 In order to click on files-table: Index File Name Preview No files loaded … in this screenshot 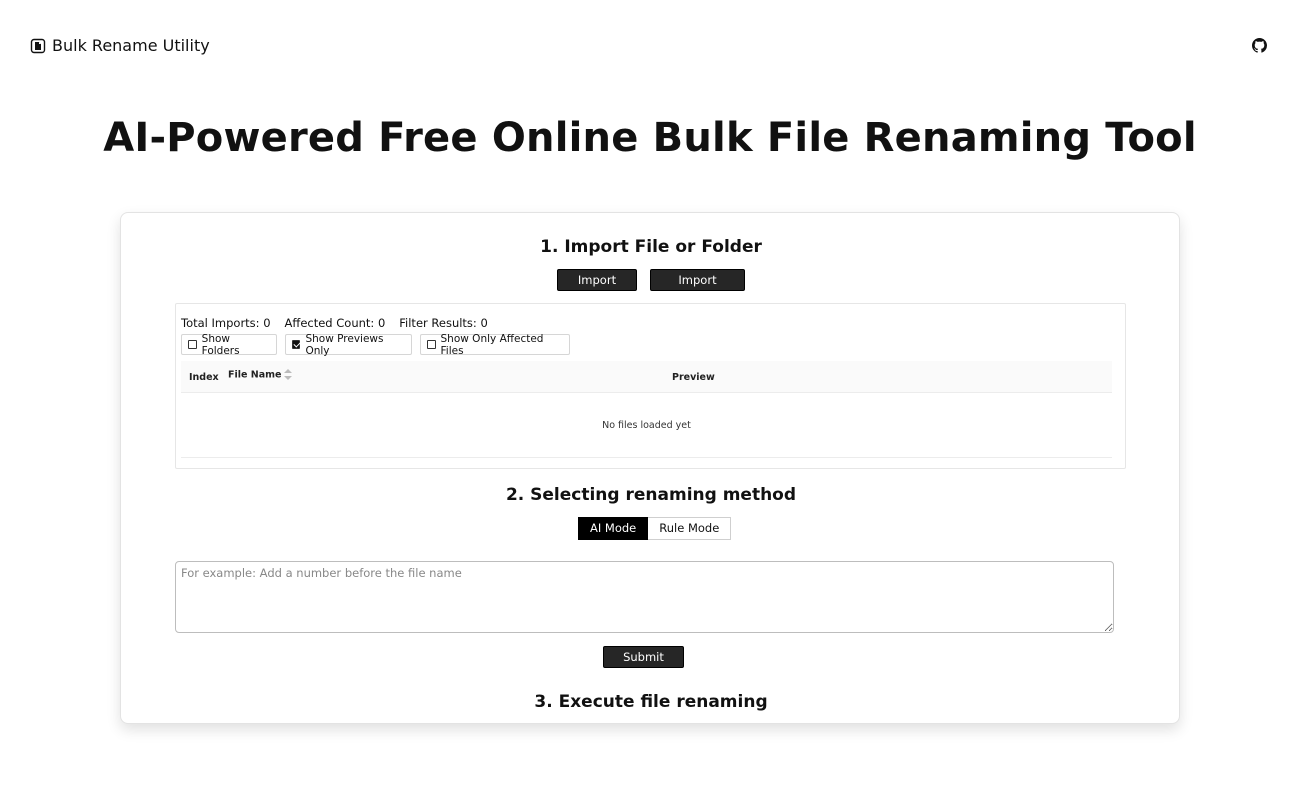, I will do `click(646, 409)`.